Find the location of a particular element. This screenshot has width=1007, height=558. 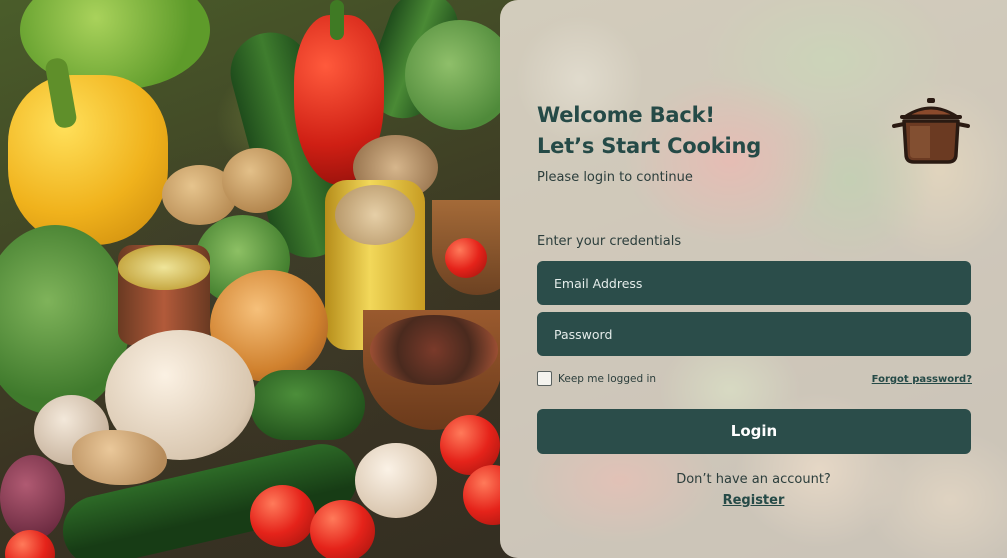

login-button: Login is located at coordinates (754, 431).